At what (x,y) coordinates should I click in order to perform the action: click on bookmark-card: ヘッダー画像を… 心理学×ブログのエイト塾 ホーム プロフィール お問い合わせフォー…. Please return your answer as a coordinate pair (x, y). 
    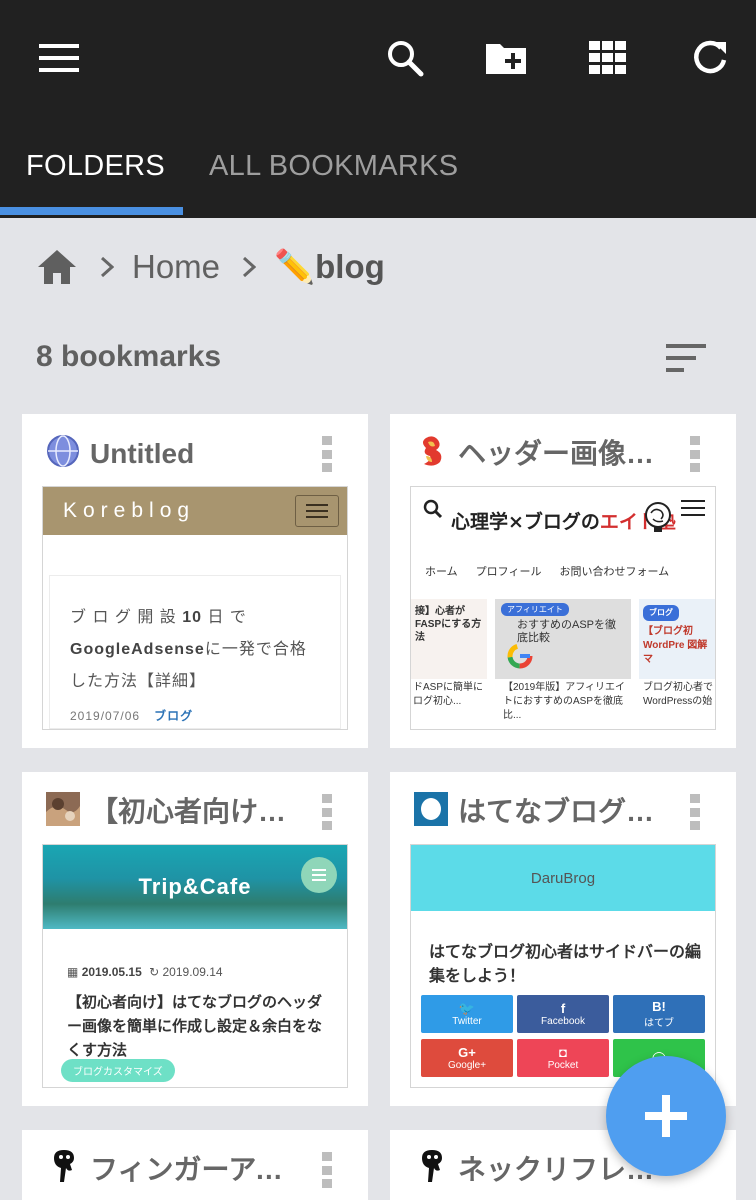
    Looking at the image, I should click on (563, 581).